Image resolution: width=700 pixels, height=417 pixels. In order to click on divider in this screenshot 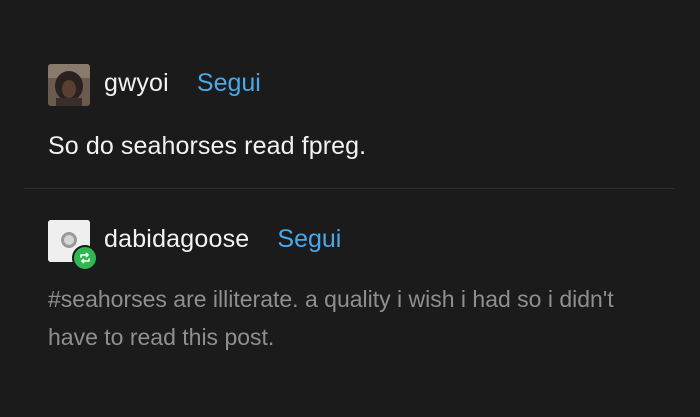, I will do `click(349, 188)`.